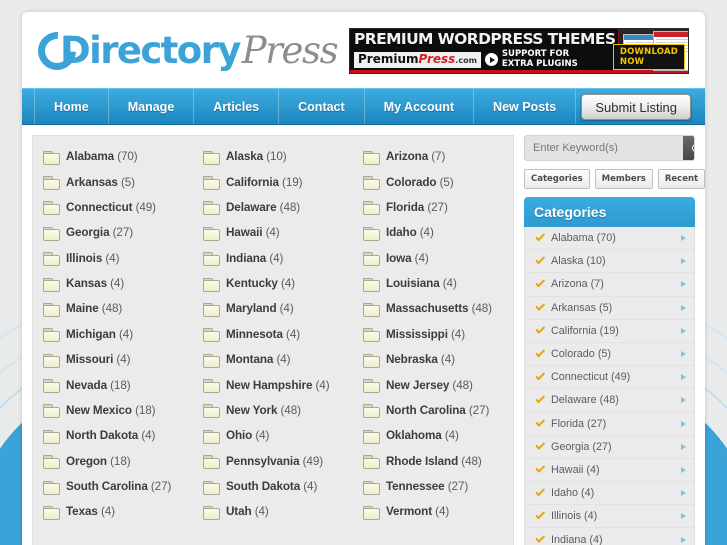 The width and height of the screenshot is (727, 545). What do you see at coordinates (99, 207) in the screenshot?
I see `category-name: Connecticut` at bounding box center [99, 207].